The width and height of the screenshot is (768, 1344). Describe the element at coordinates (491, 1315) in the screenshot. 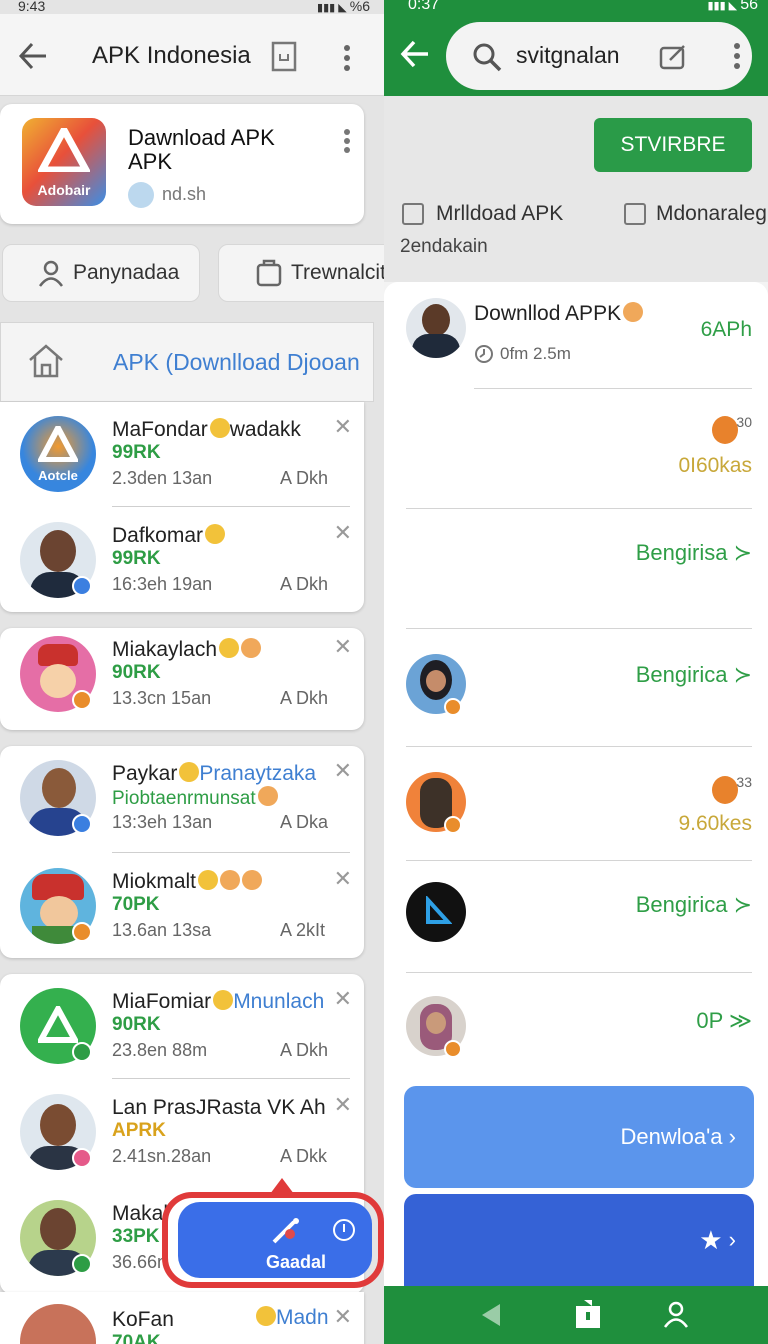

I see `nav-back-icon` at that location.